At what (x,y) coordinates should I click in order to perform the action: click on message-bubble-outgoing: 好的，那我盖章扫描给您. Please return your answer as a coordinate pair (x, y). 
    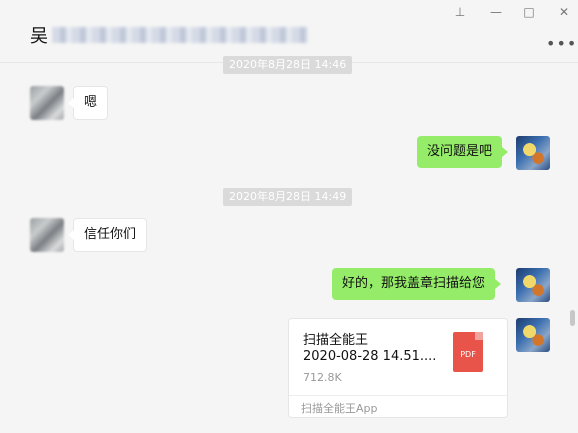
    Looking at the image, I should click on (417, 284).